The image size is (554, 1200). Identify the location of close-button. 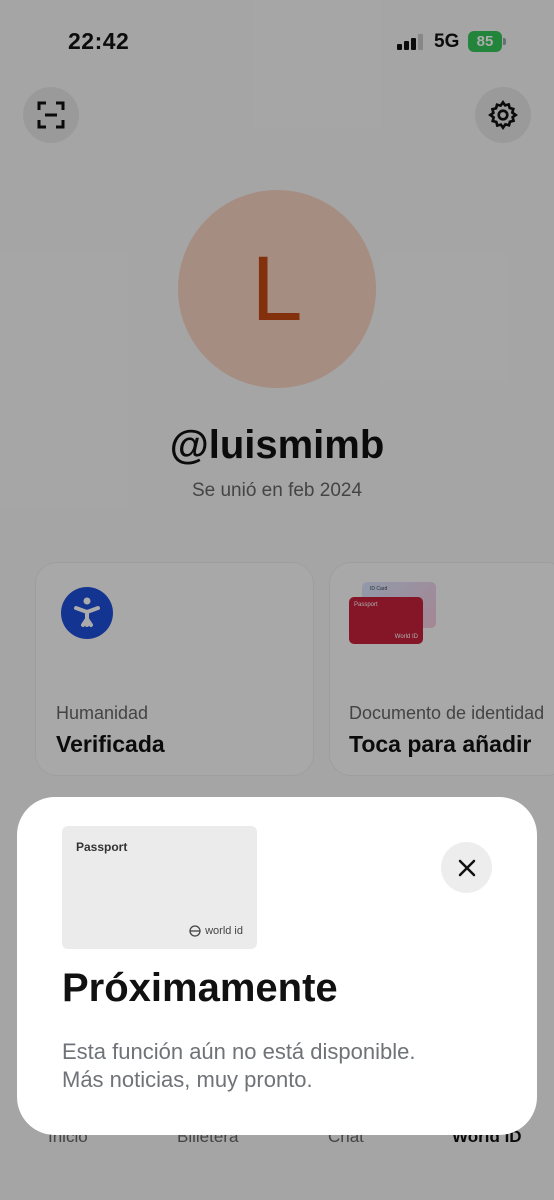
(466, 867).